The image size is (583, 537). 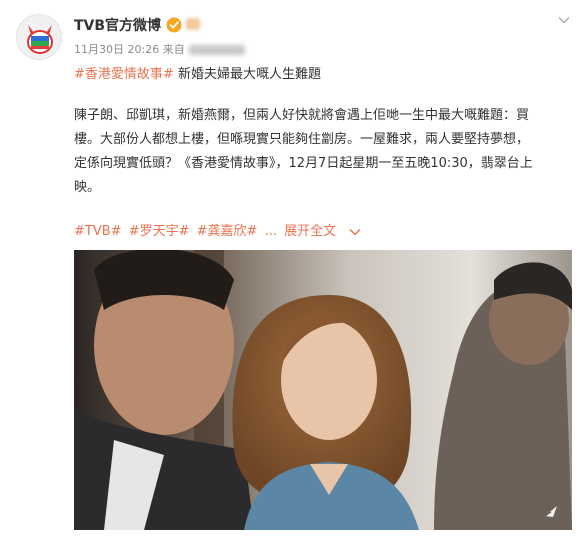 I want to click on post-title: #香港愛情故事# 新婚夫婦最大嘅人生難題, so click(x=197, y=72).